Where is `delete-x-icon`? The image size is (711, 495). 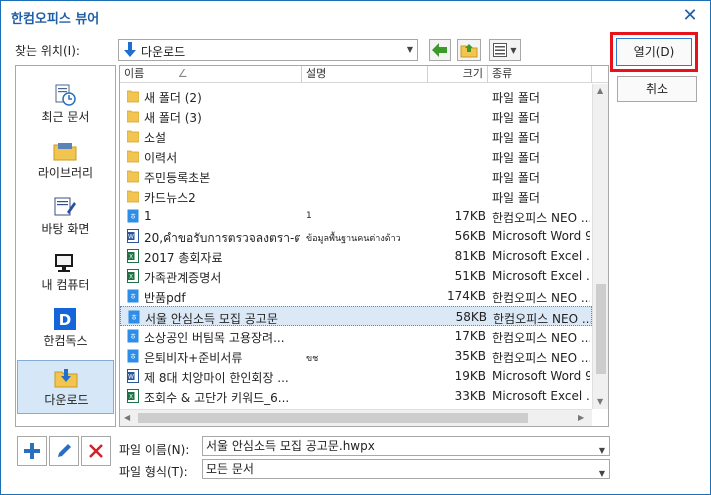
delete-x-icon is located at coordinates (96, 451).